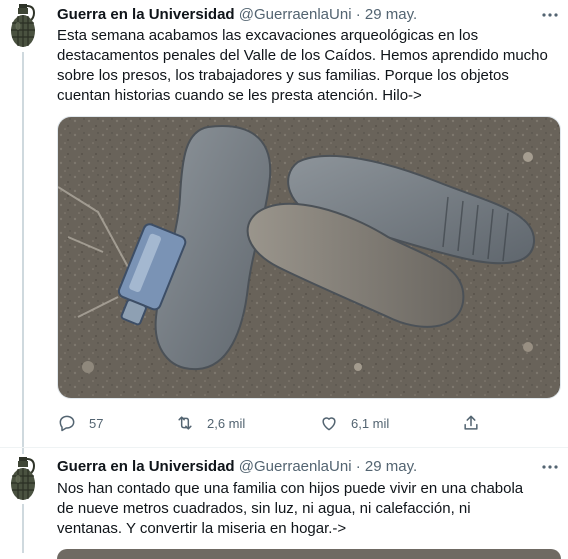 The width and height of the screenshot is (568, 559). I want to click on share-icon, so click(471, 422).